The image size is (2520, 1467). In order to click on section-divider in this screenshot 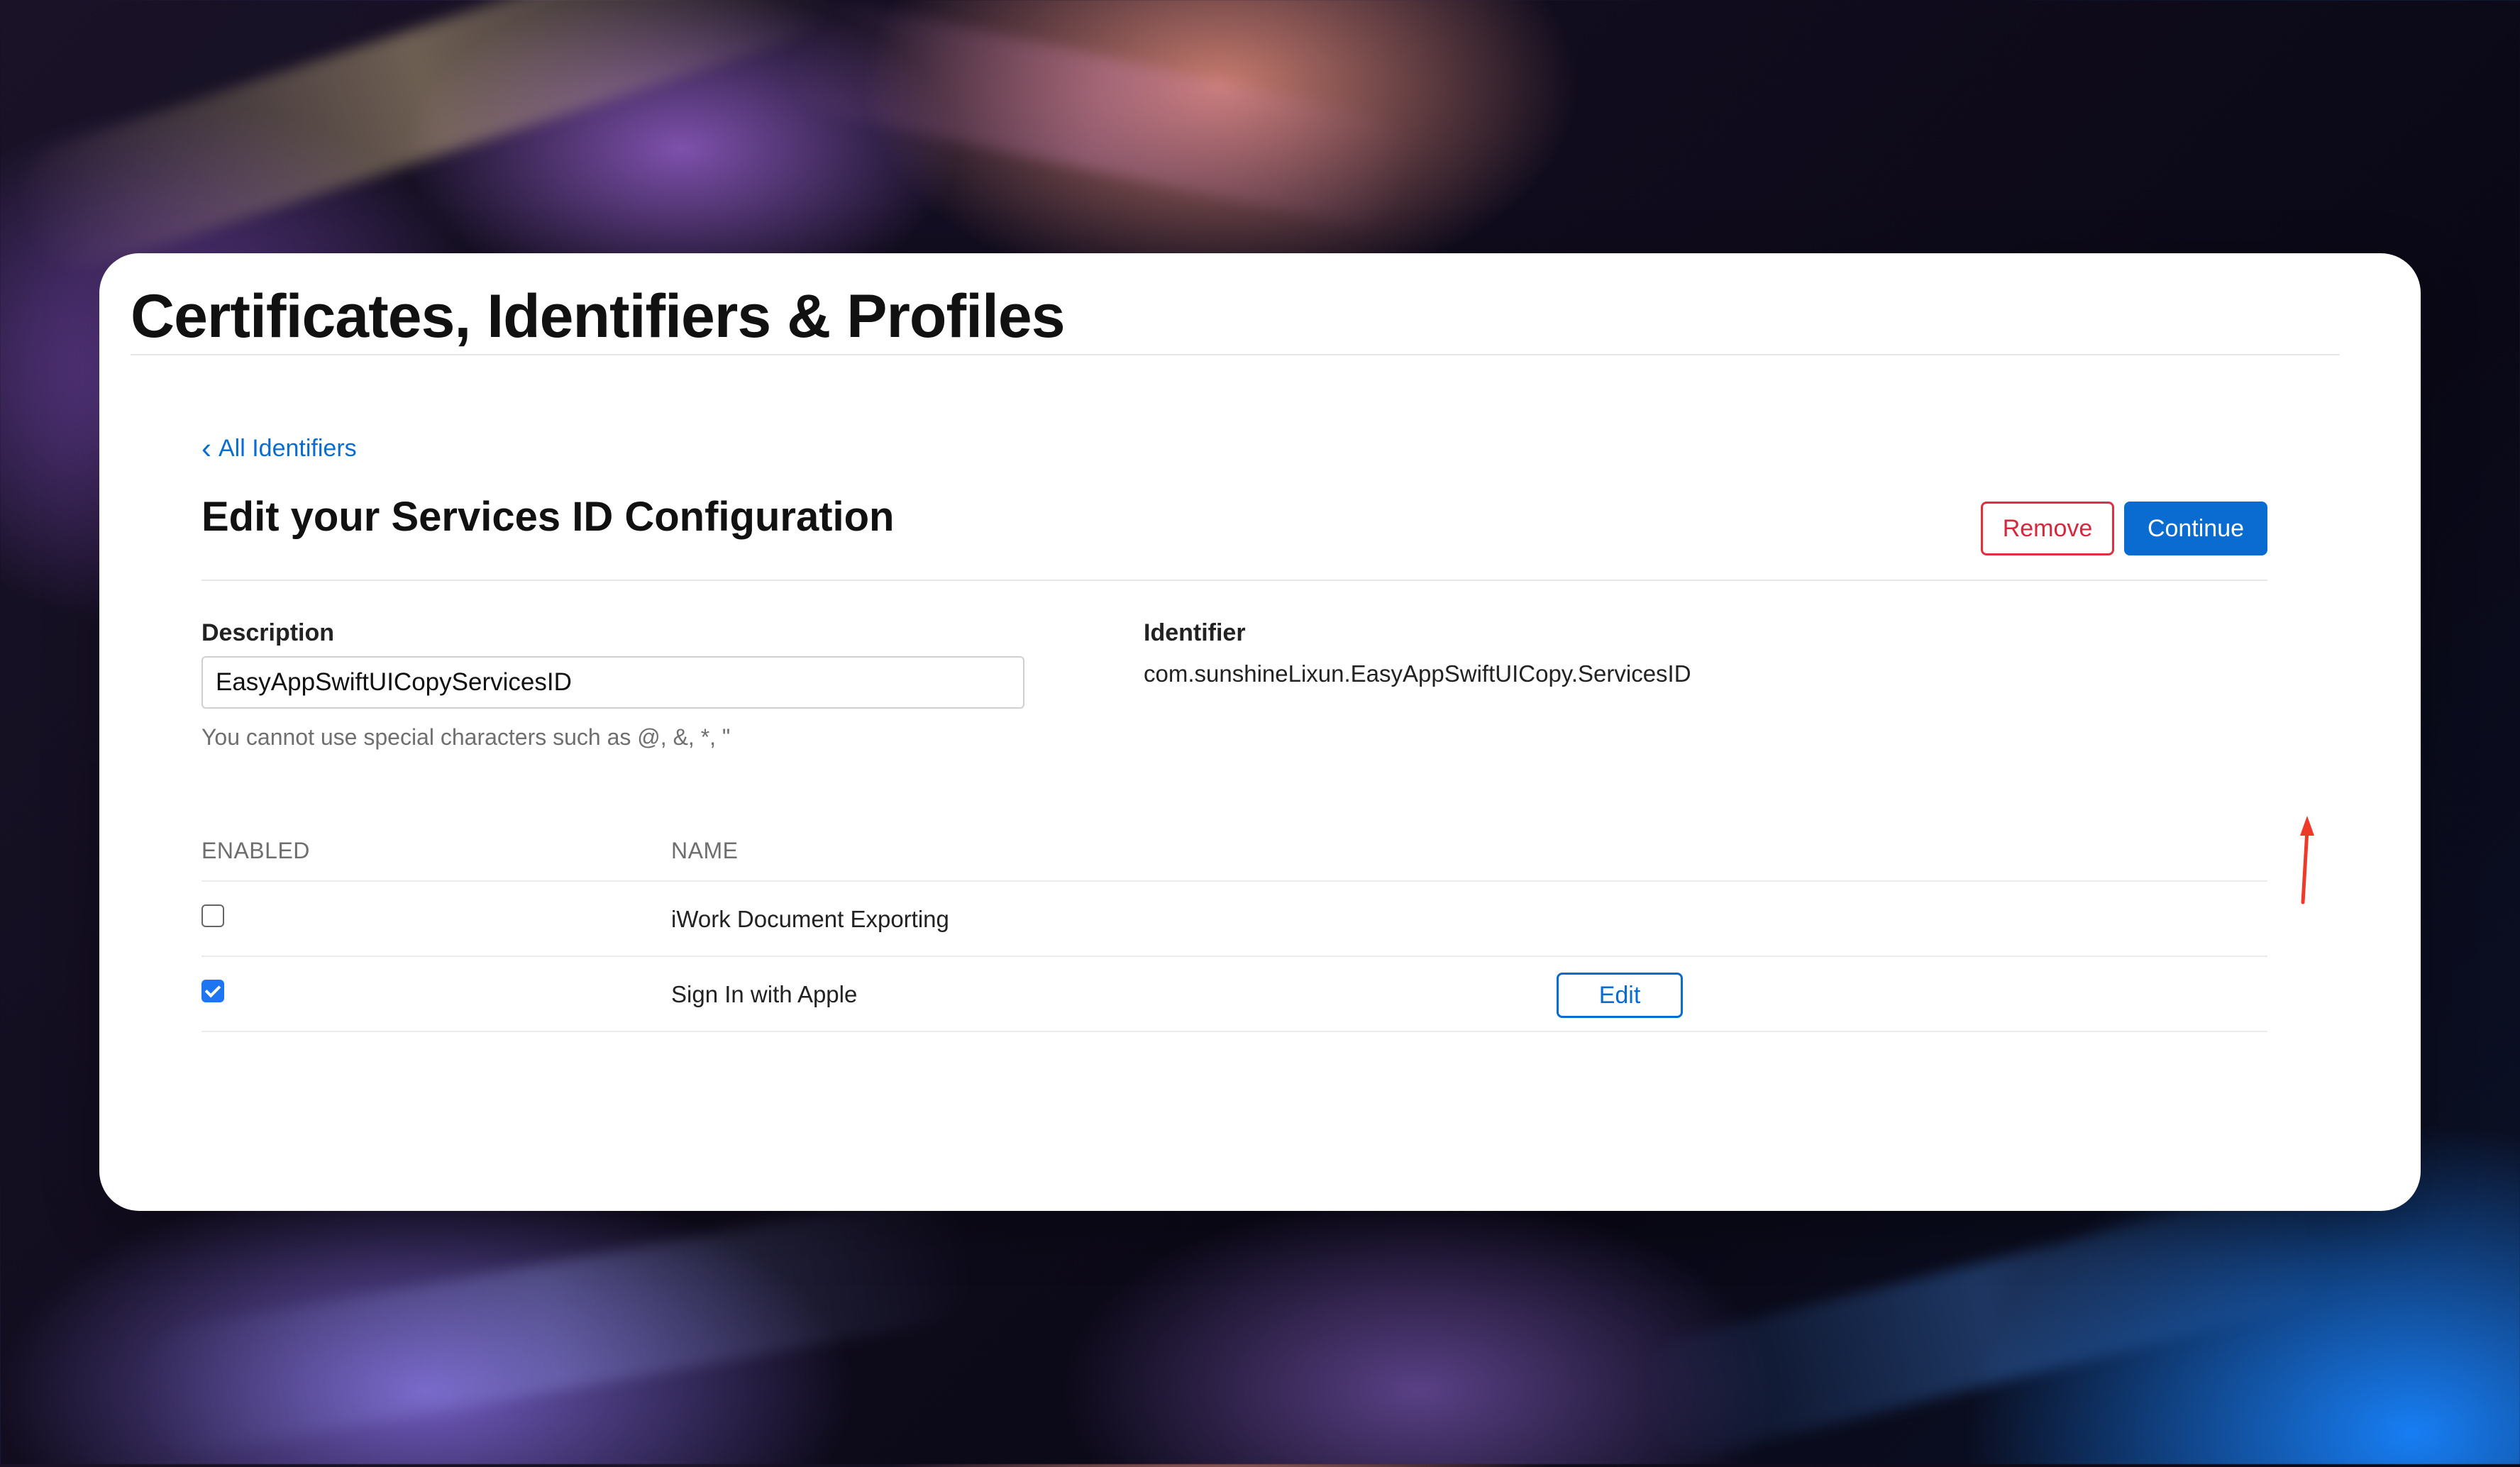, I will do `click(1234, 580)`.